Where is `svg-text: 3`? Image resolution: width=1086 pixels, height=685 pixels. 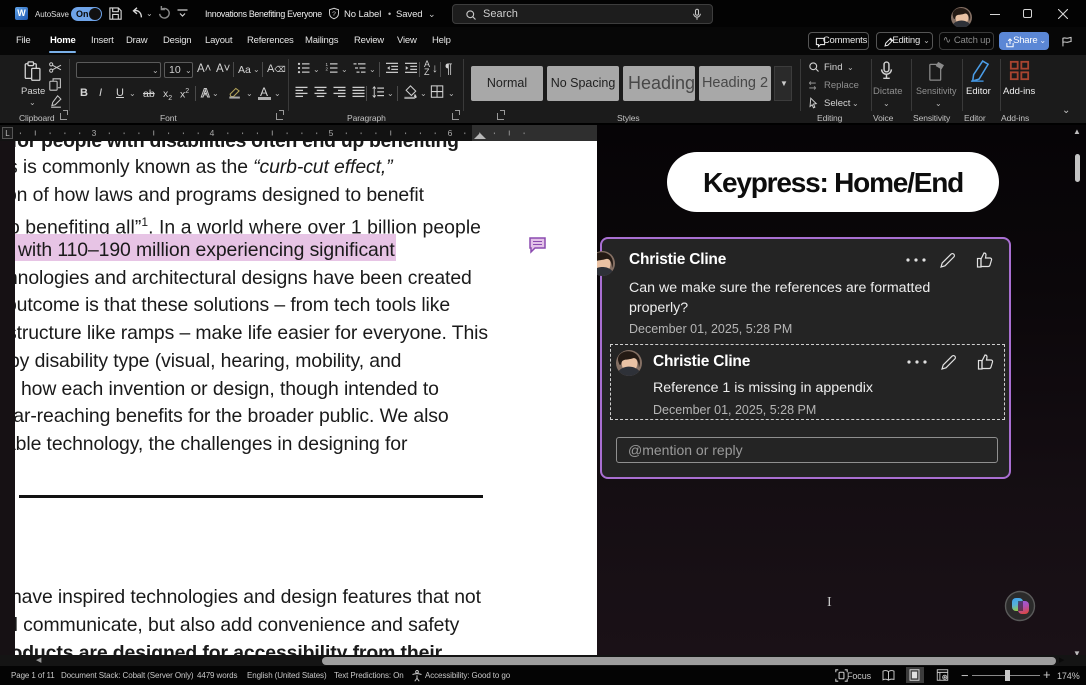
svg-text: 3 is located at coordinates (94, 133).